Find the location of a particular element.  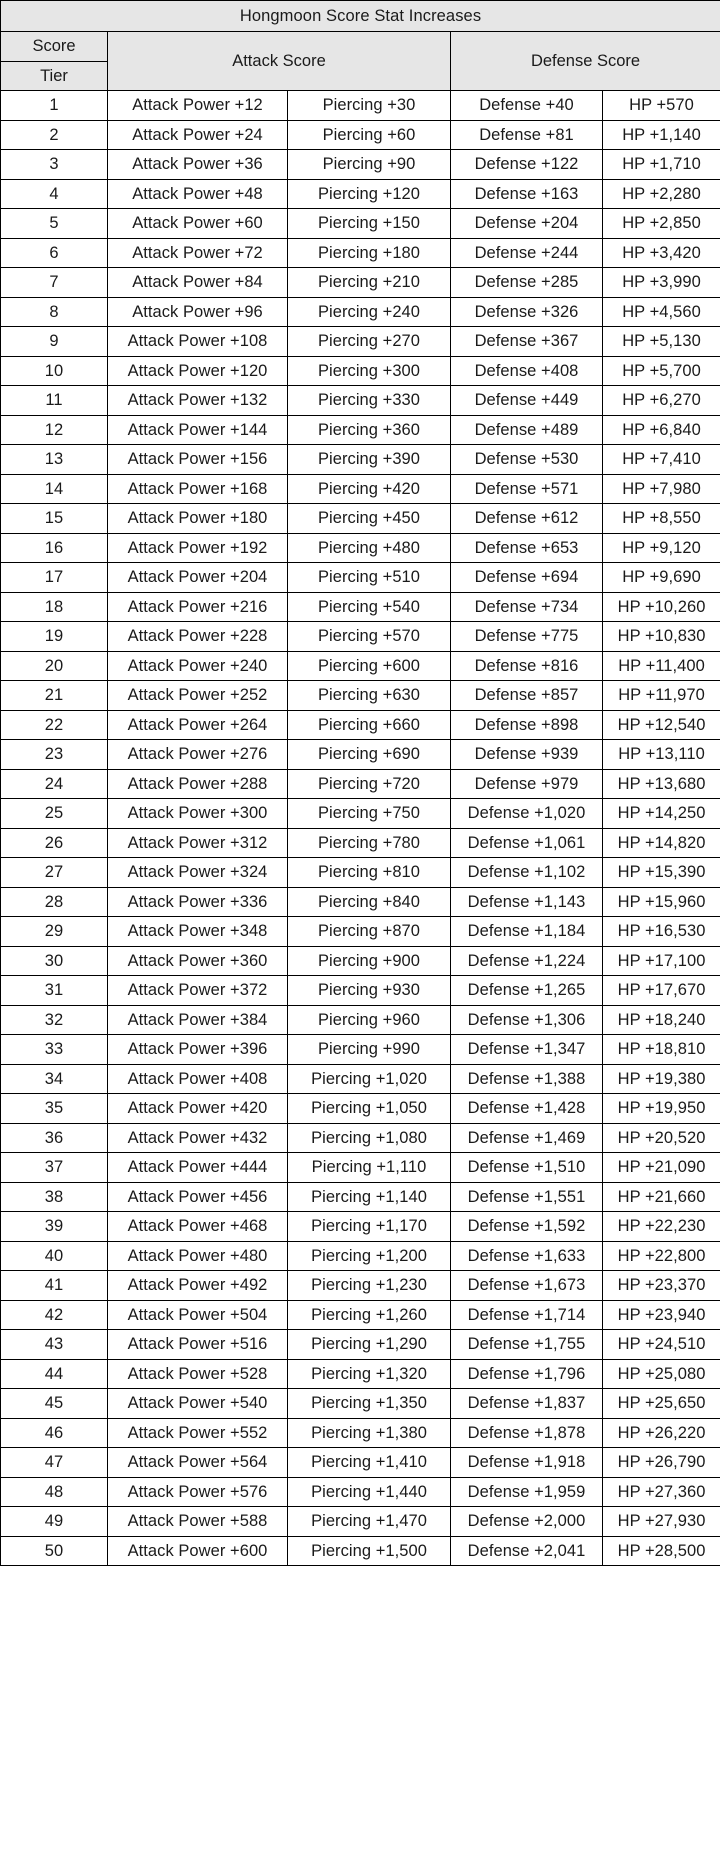

cell-defense: Defense +1,184 is located at coordinates (526, 931).